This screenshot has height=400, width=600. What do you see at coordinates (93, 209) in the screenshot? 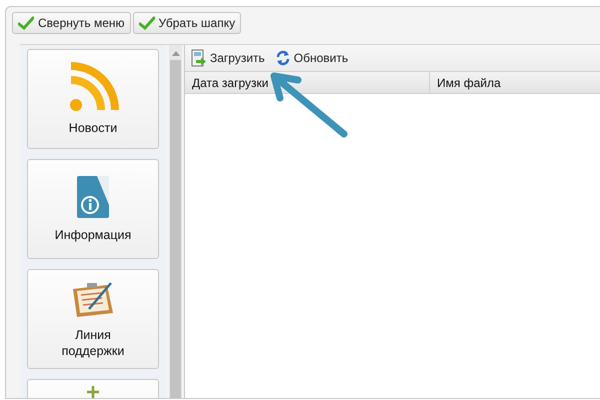
I see `menu-tile: Информация` at bounding box center [93, 209].